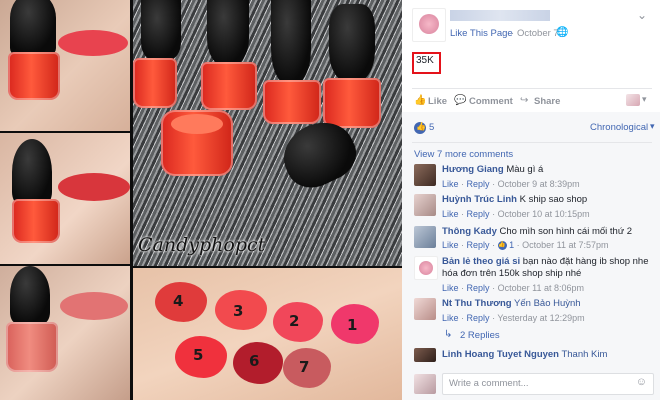  I want to click on comment-body: Nt Thu Thương Yến Bảo Huỳnh, so click(547, 304).